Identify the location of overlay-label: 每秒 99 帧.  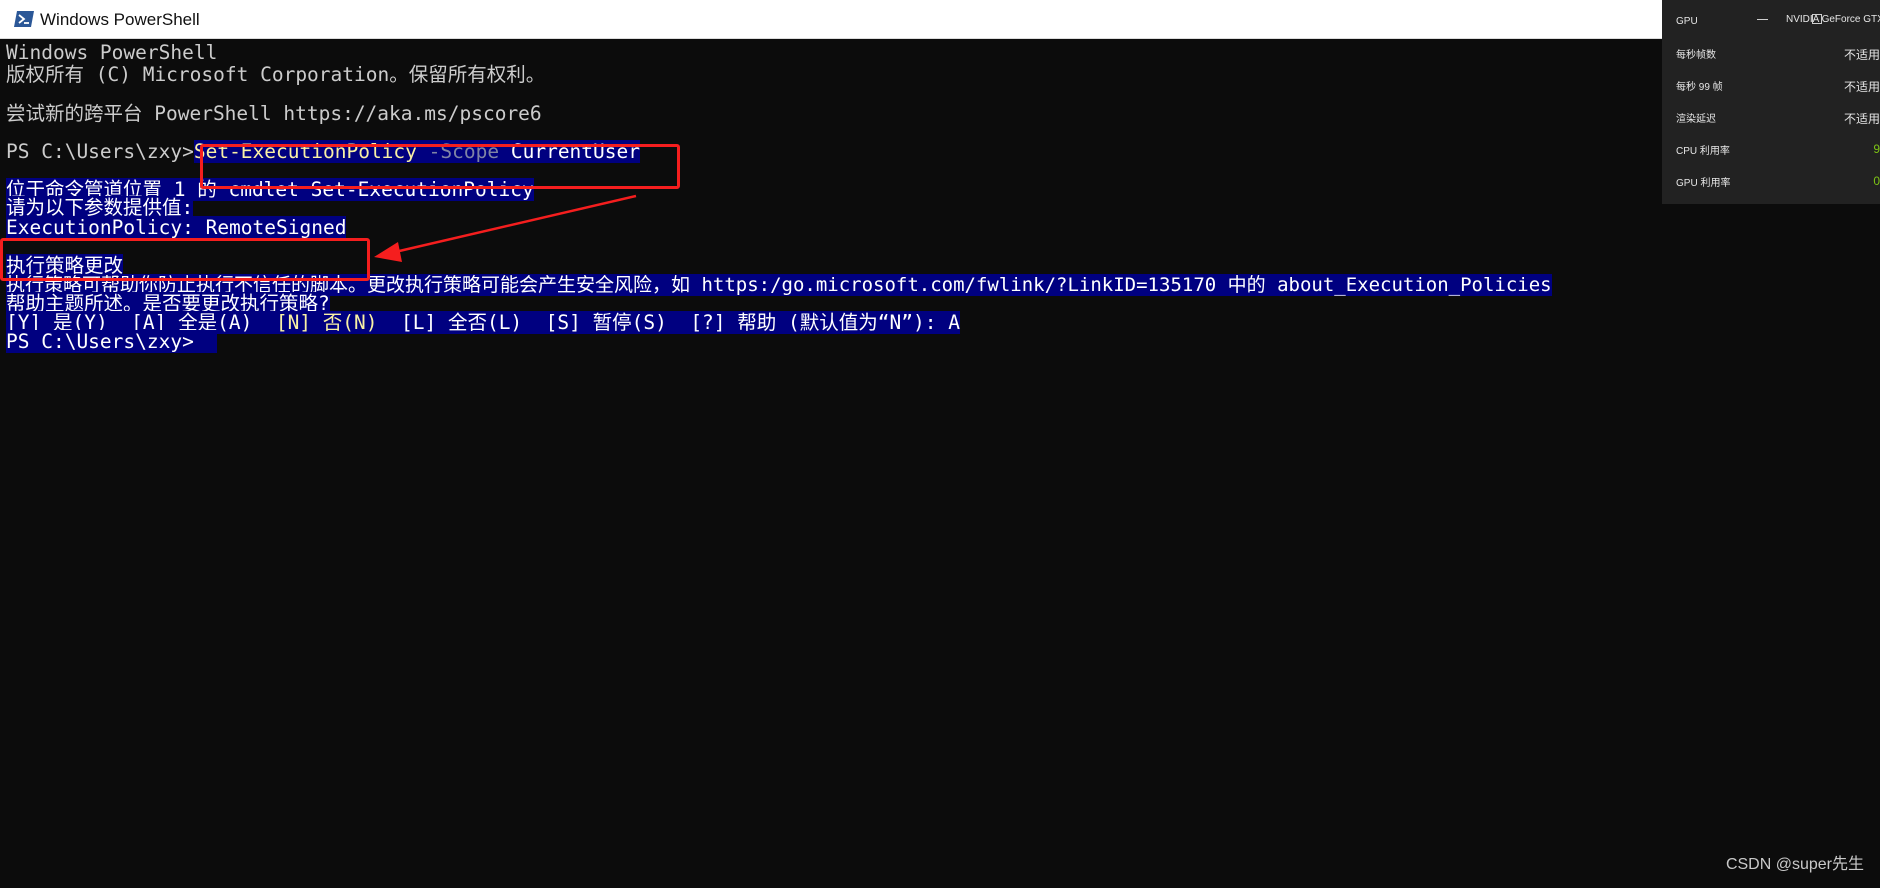
(1699, 87).